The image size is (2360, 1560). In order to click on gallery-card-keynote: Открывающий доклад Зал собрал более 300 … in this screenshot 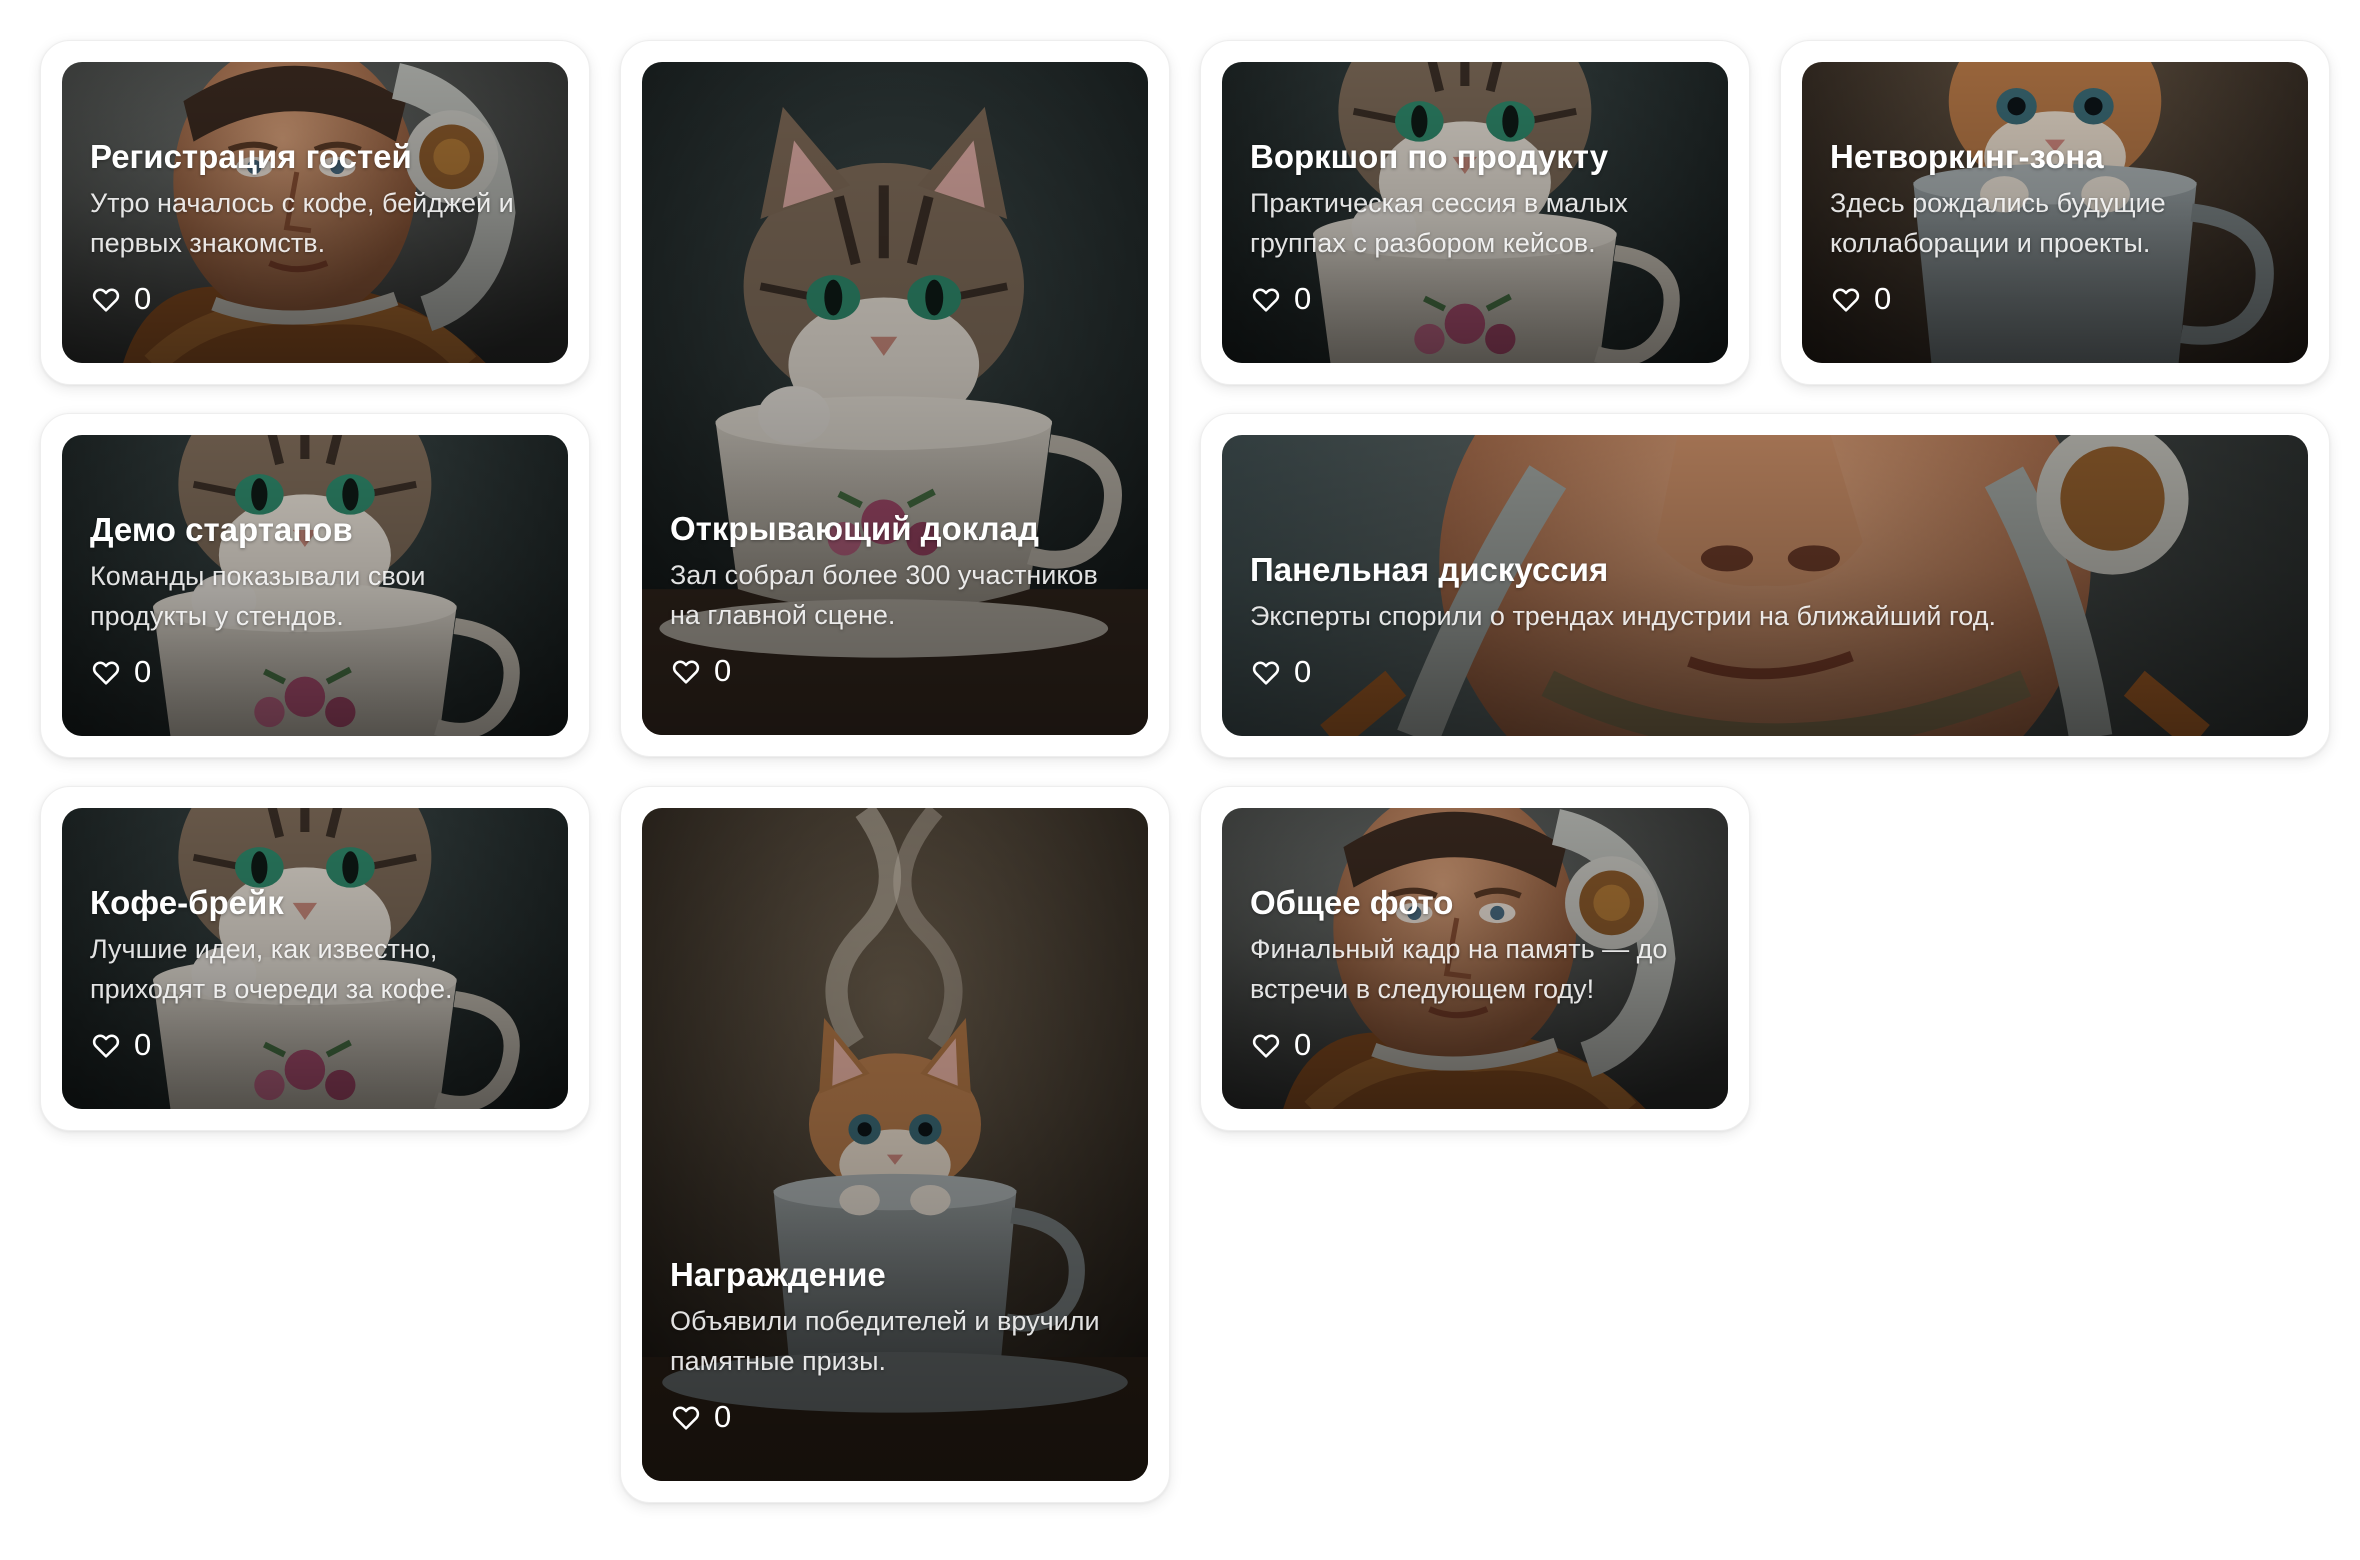, I will do `click(895, 398)`.